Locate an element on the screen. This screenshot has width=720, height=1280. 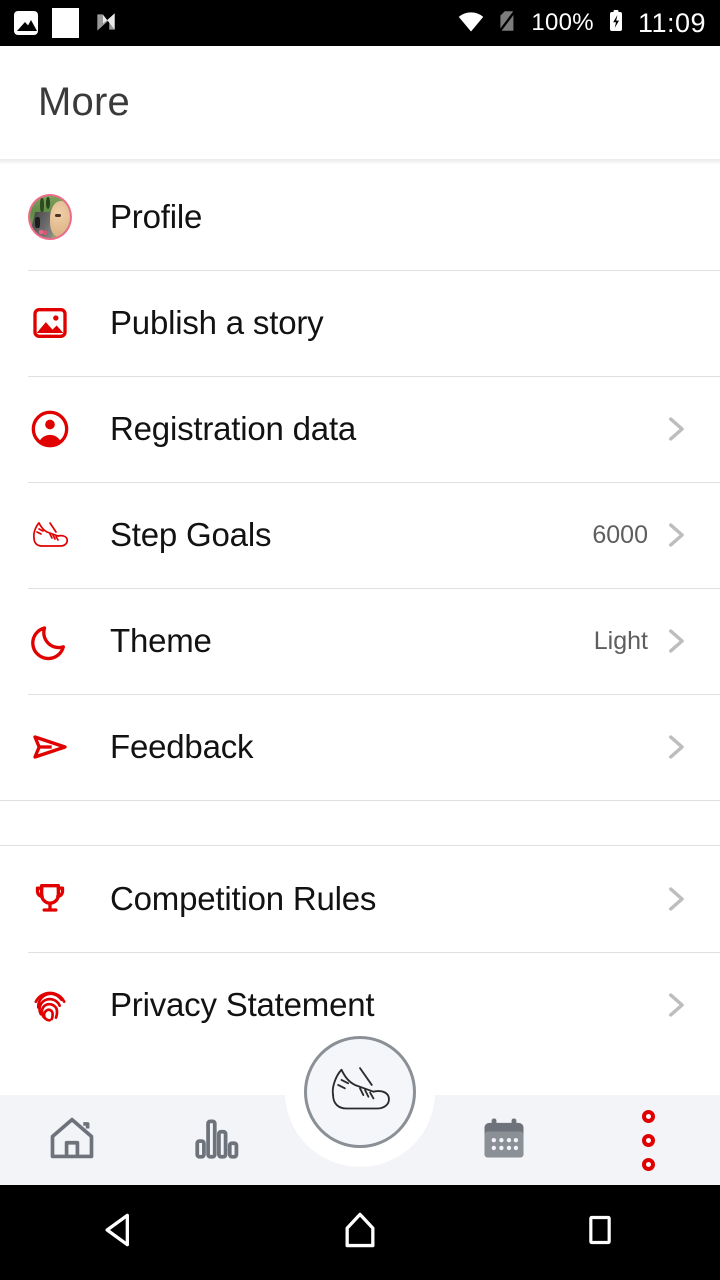
android-back-button is located at coordinates (120, 1232).